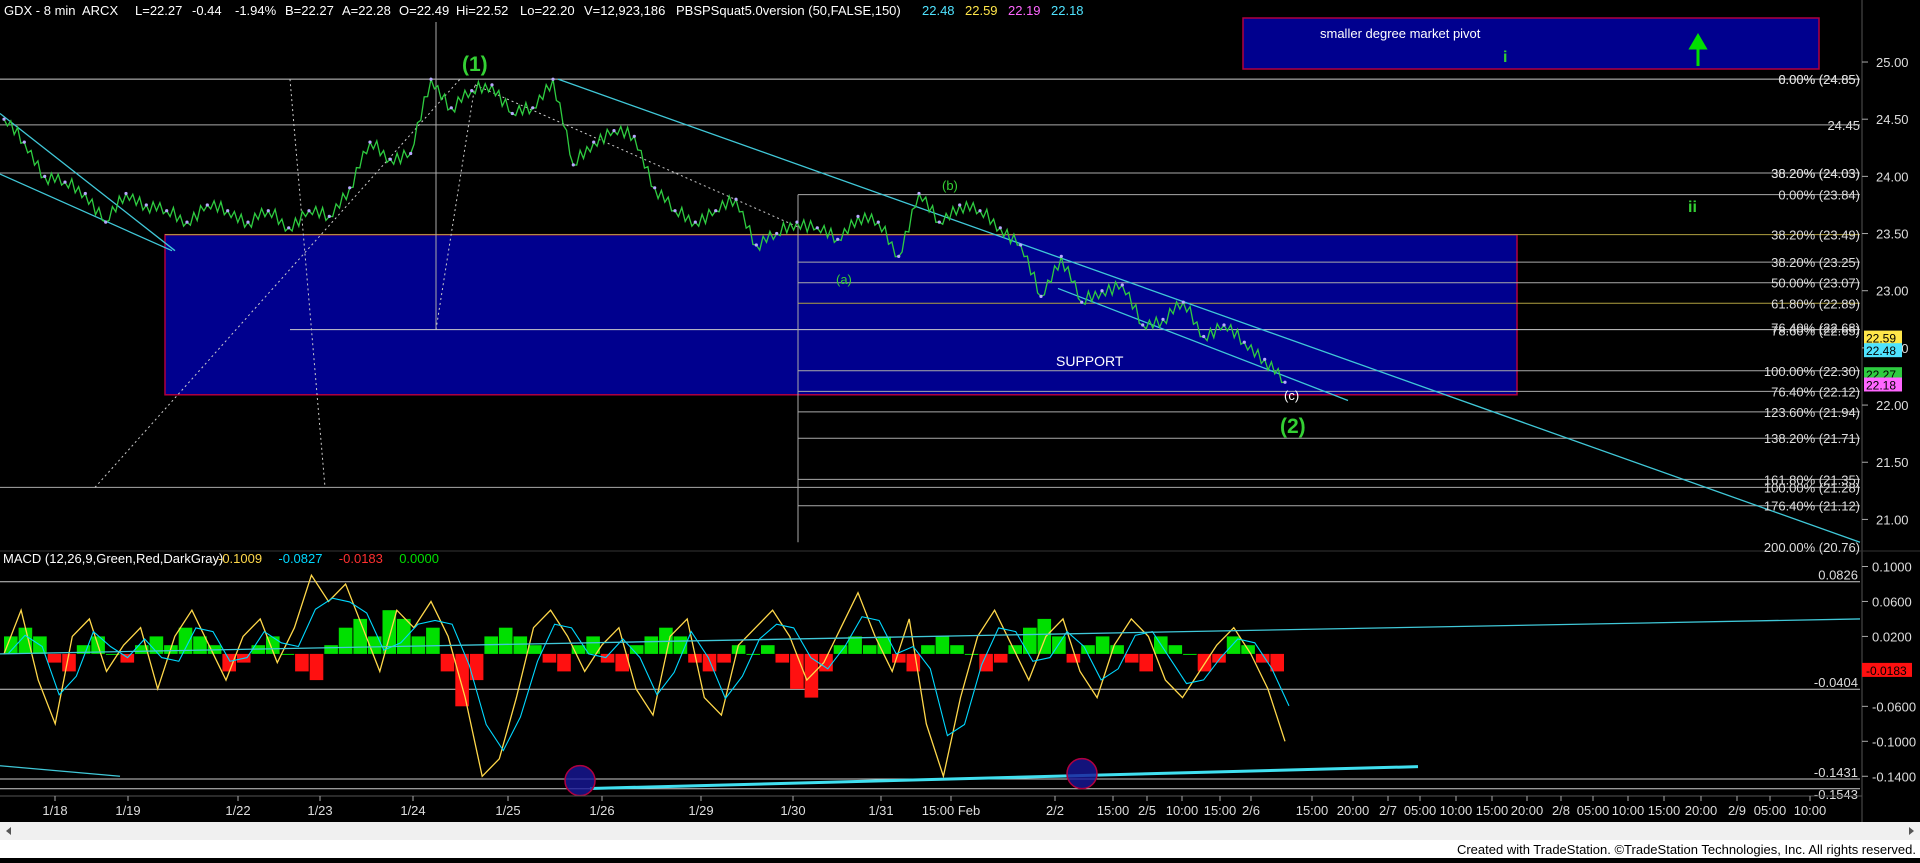  I want to click on macd-title: MACD (12,26,9,Green,Red,DarkGray), so click(113, 558).